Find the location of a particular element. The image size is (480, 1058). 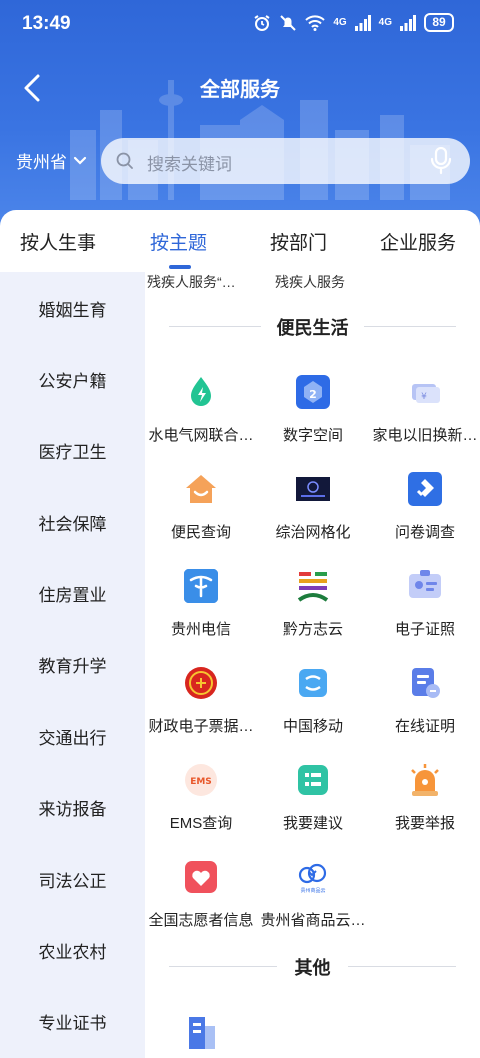

house-smile-icon is located at coordinates (201, 489).